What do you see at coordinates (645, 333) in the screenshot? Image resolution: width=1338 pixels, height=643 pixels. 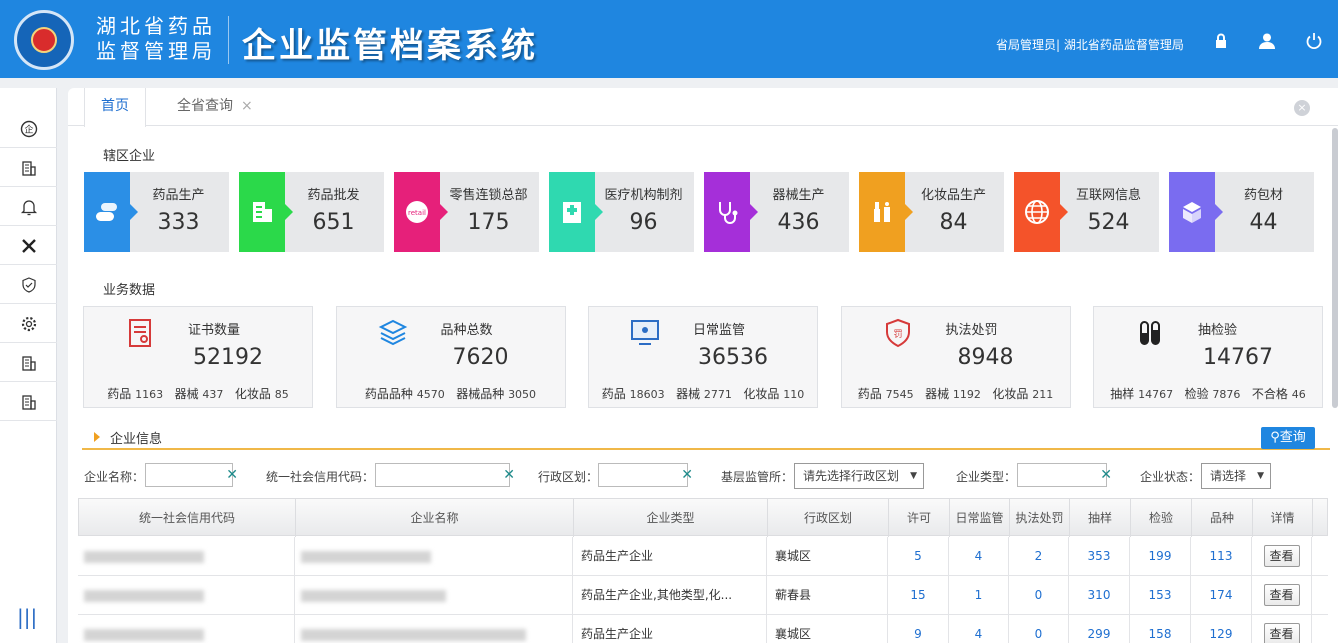 I see `monitor-icon` at bounding box center [645, 333].